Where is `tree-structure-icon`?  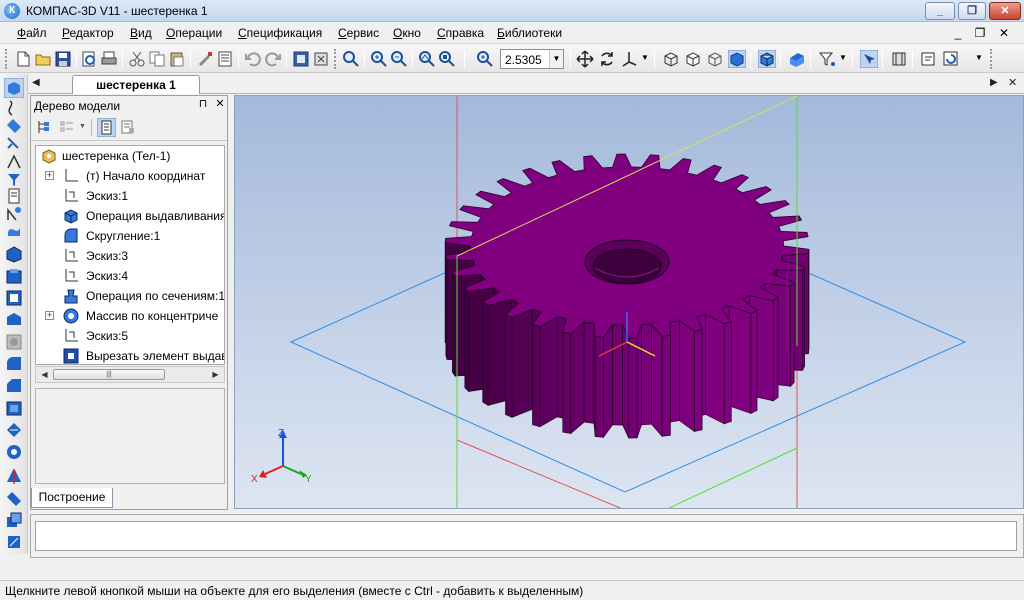 tree-structure-icon is located at coordinates (44, 127).